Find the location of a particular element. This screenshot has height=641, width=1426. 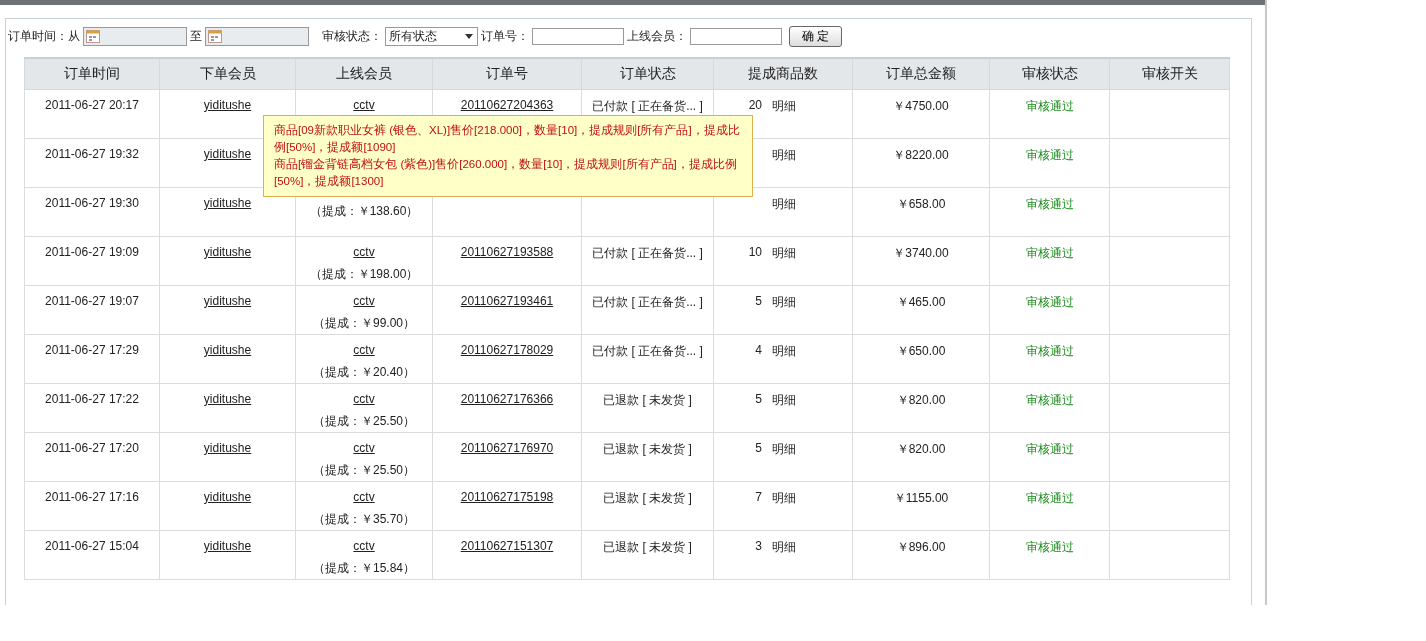

order-total: ￥8220.00 is located at coordinates (921, 155).